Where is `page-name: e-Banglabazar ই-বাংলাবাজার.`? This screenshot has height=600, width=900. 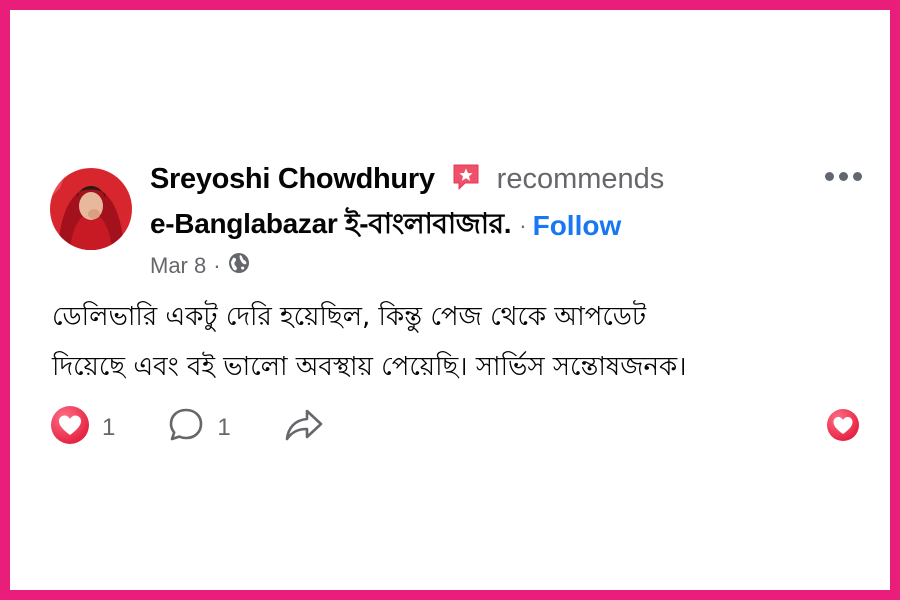 page-name: e-Banglabazar ই-বাংলাবাজার. is located at coordinates (331, 225).